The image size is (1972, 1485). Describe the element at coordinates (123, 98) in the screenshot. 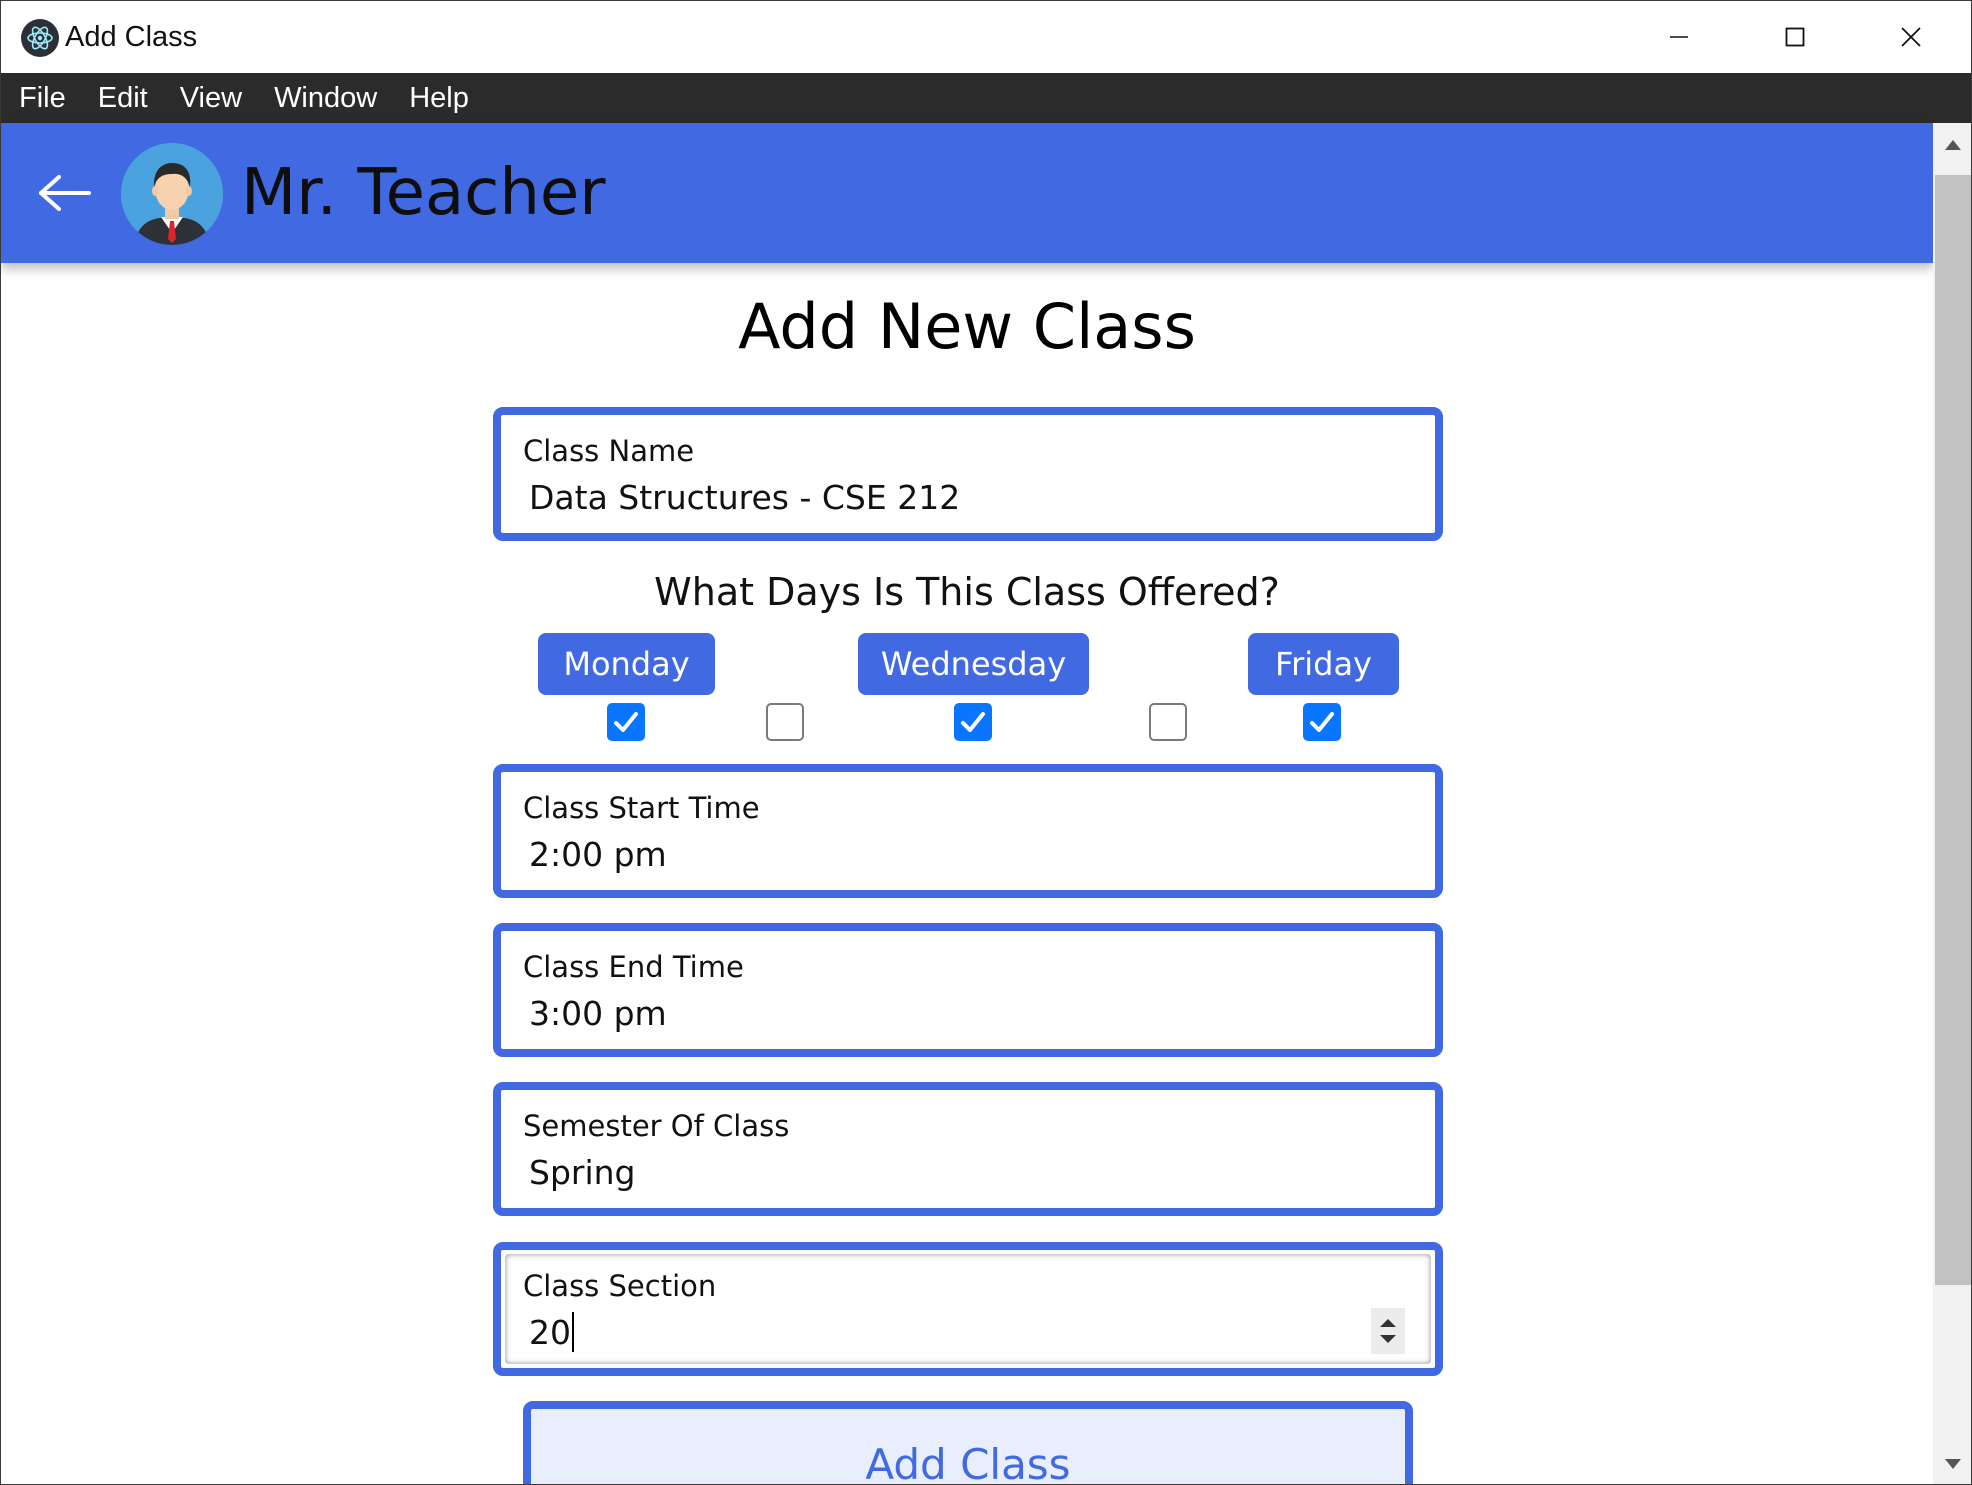

I see `menu-edit: Edit` at that location.